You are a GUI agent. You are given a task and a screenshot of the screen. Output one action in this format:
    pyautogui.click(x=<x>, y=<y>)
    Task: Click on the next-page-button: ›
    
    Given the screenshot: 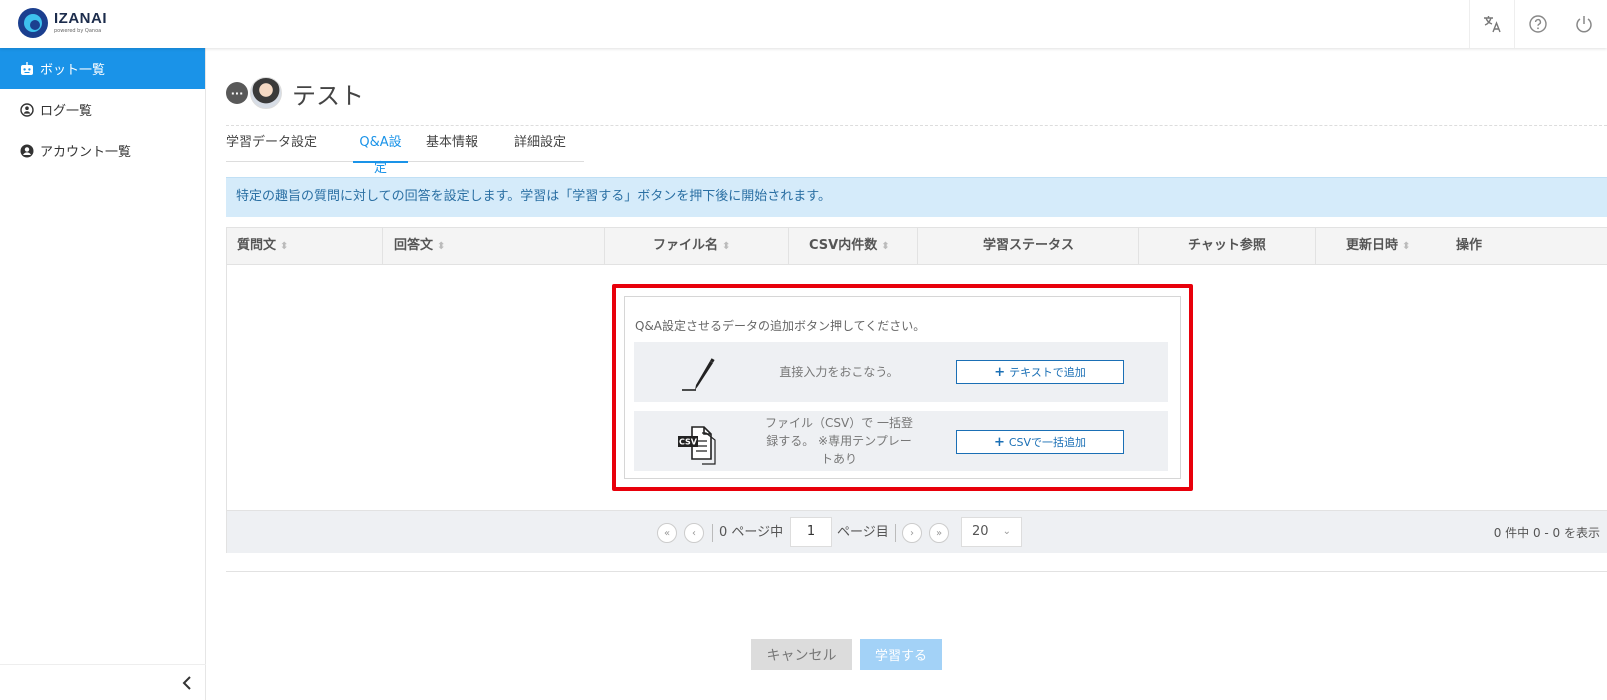 What is the action you would take?
    pyautogui.click(x=912, y=533)
    